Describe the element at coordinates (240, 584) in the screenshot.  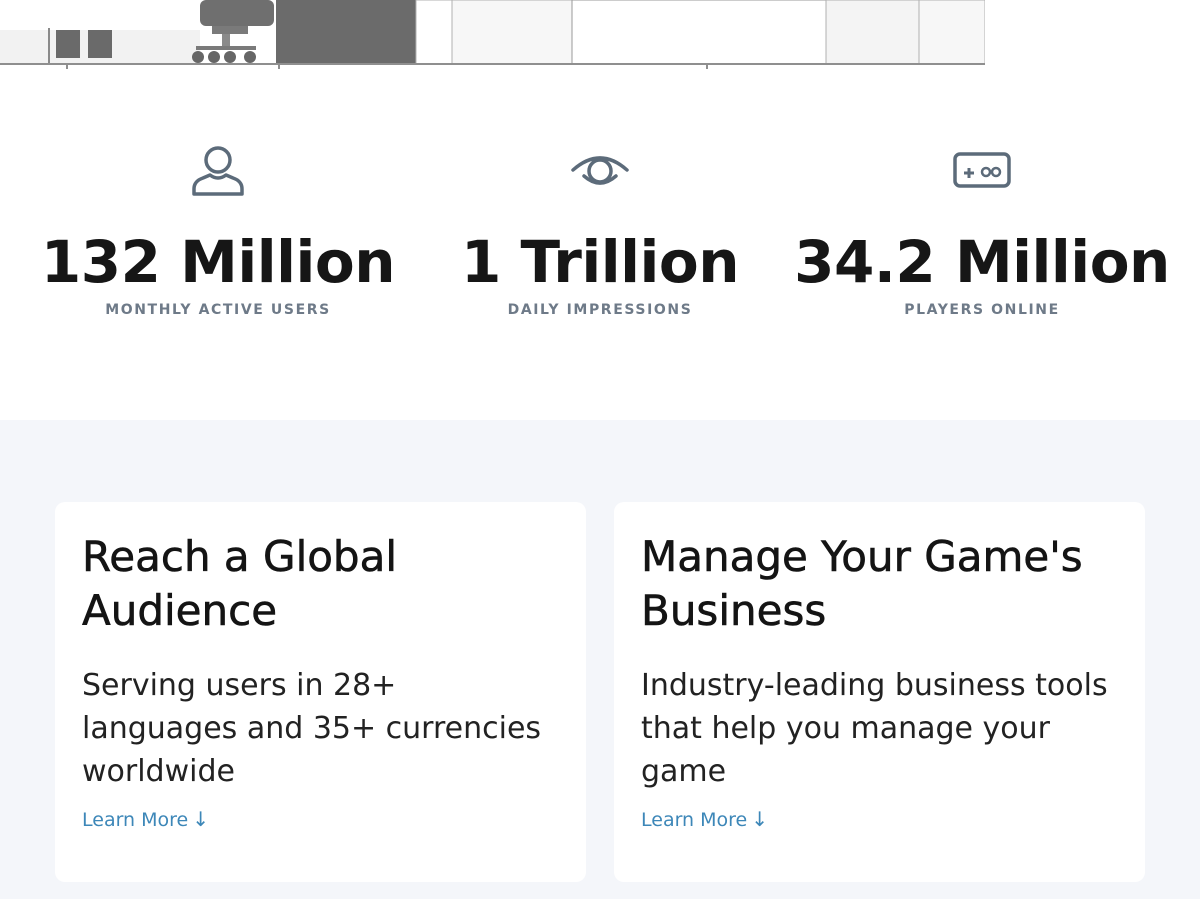
I see `card-title: Reach a Global Audience` at that location.